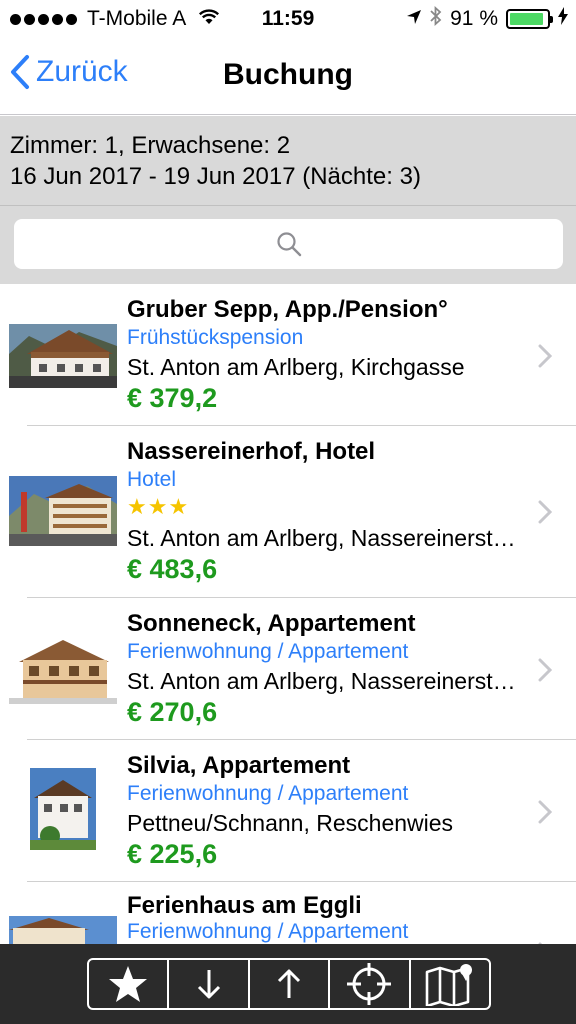  I want to click on map-button, so click(450, 984).